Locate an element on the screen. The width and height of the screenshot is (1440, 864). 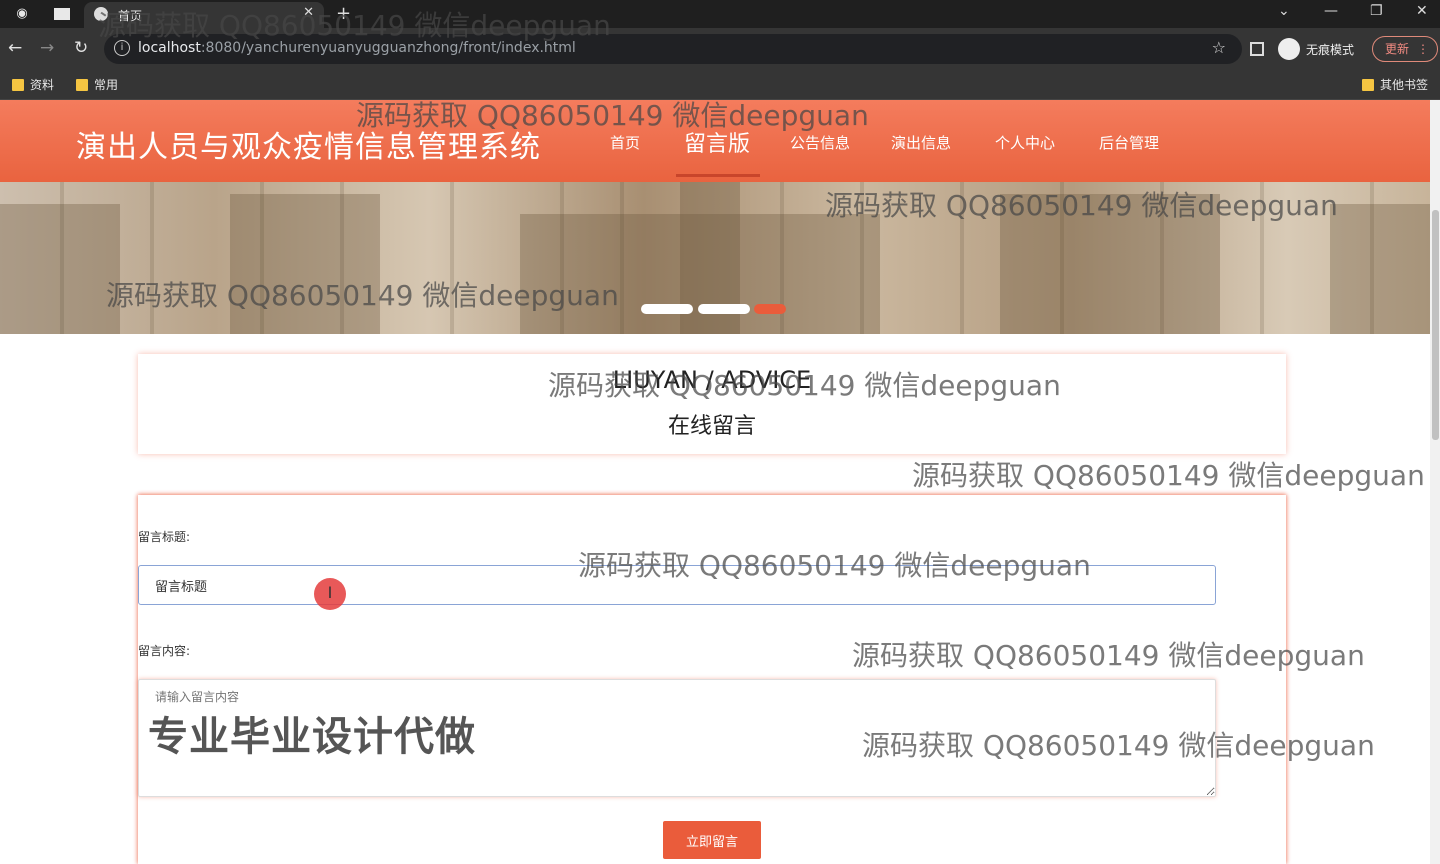
submit-message-button: 立即留言 is located at coordinates (712, 840).